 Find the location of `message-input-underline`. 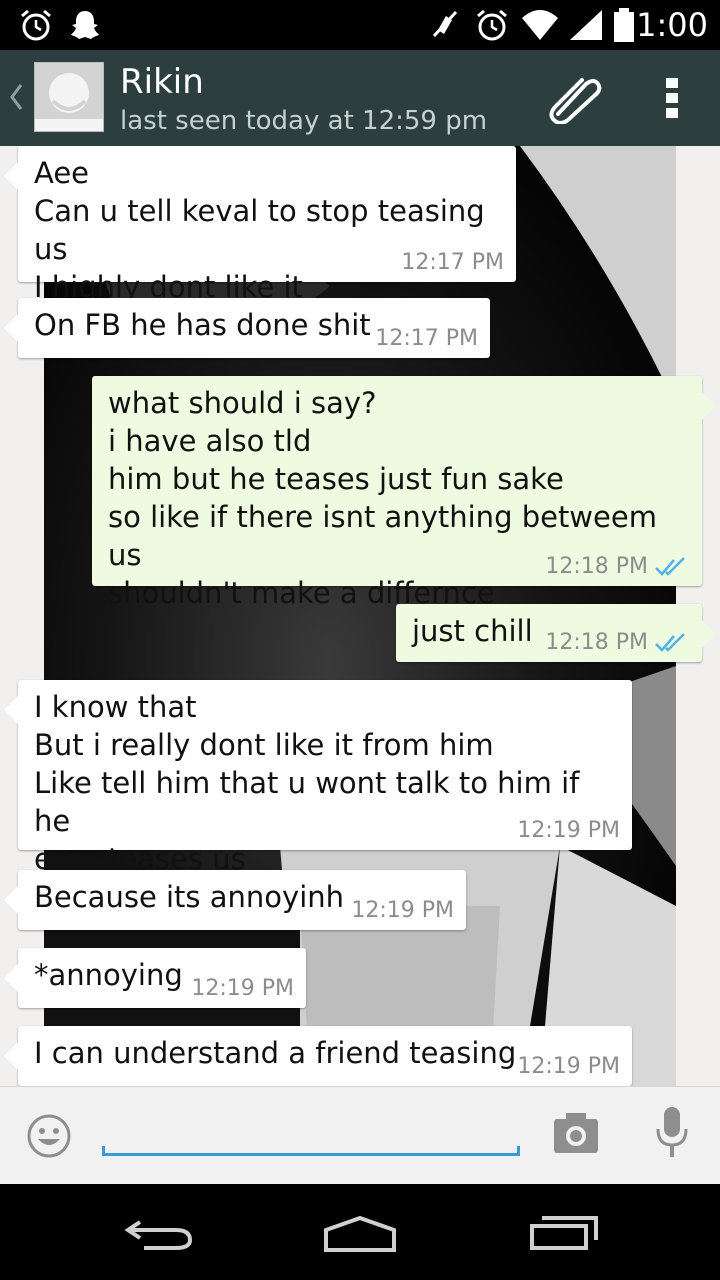

message-input-underline is located at coordinates (311, 1151).